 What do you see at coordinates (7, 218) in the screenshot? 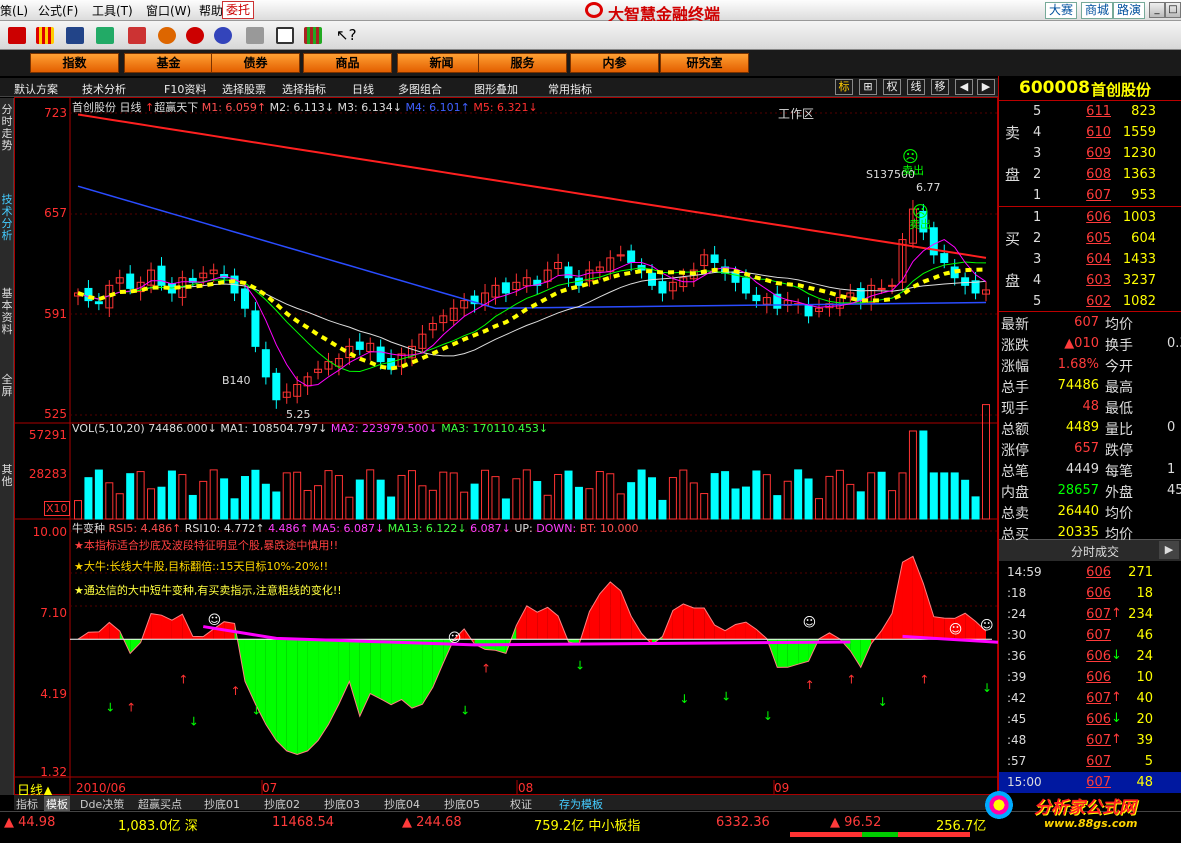
I see `sidebar-tech: 技术分析` at bounding box center [7, 218].